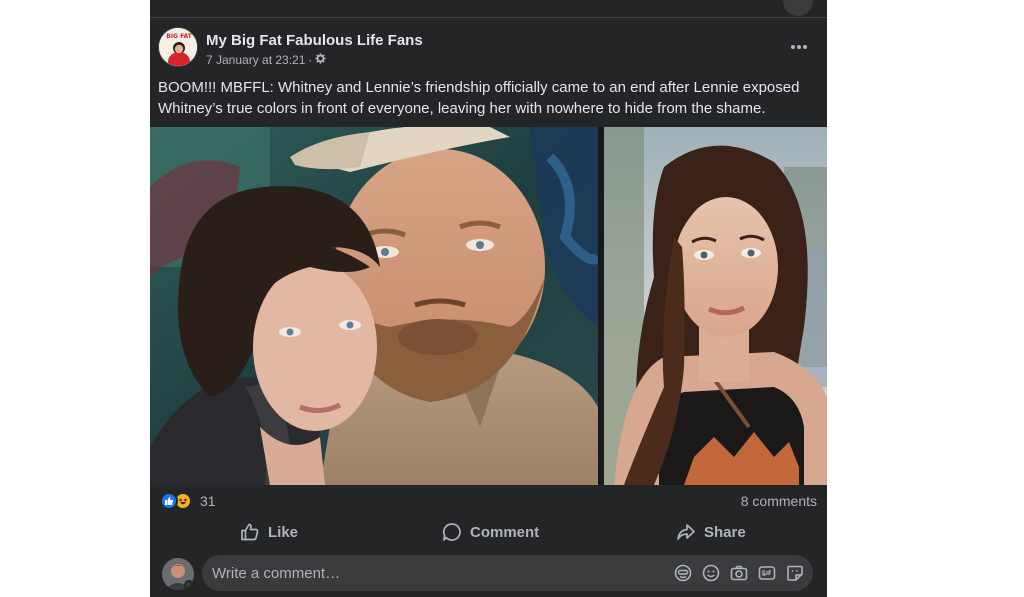 The width and height of the screenshot is (1024, 597). I want to click on comment-box, so click(507, 573).